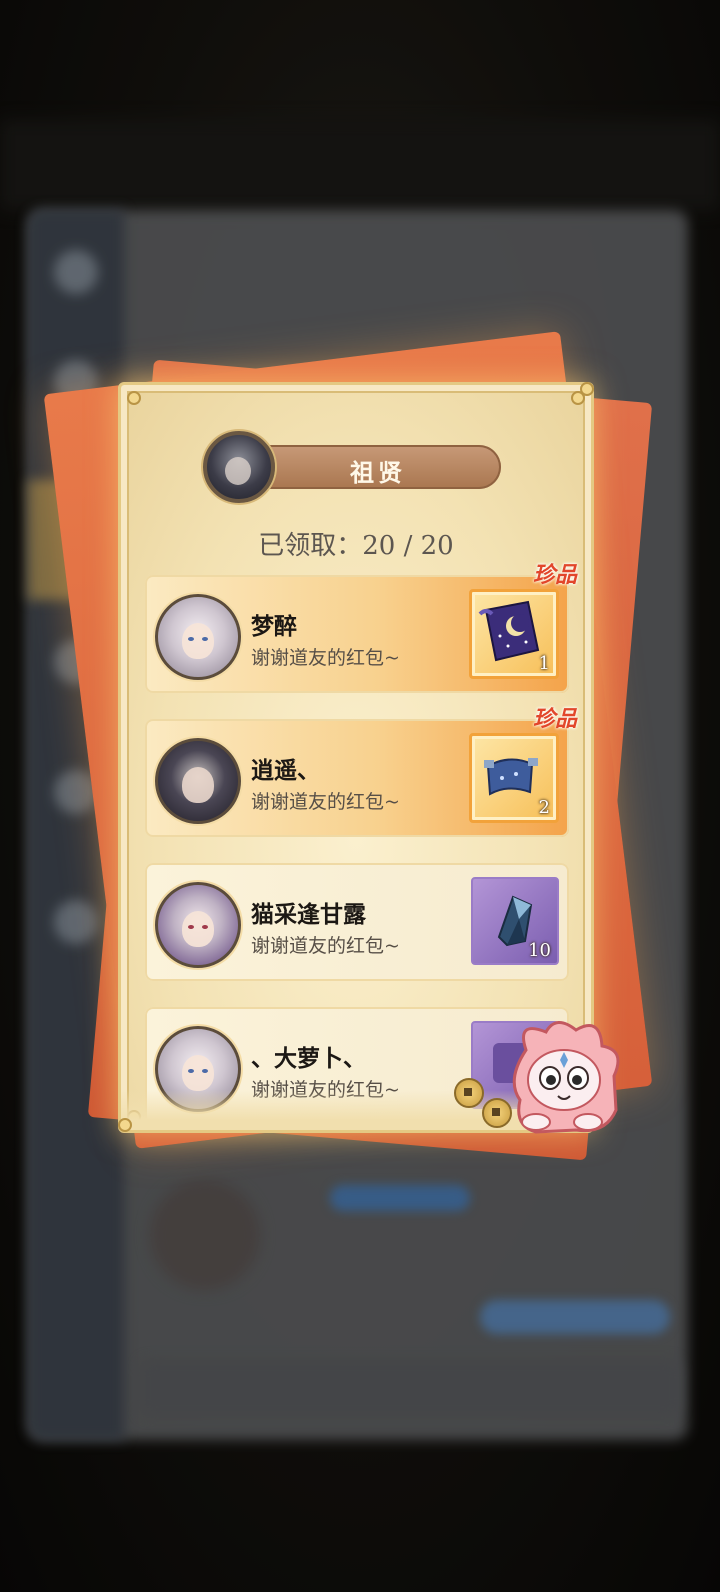 The height and width of the screenshot is (1592, 720). What do you see at coordinates (514, 634) in the screenshot?
I see `reward-slot: 1` at bounding box center [514, 634].